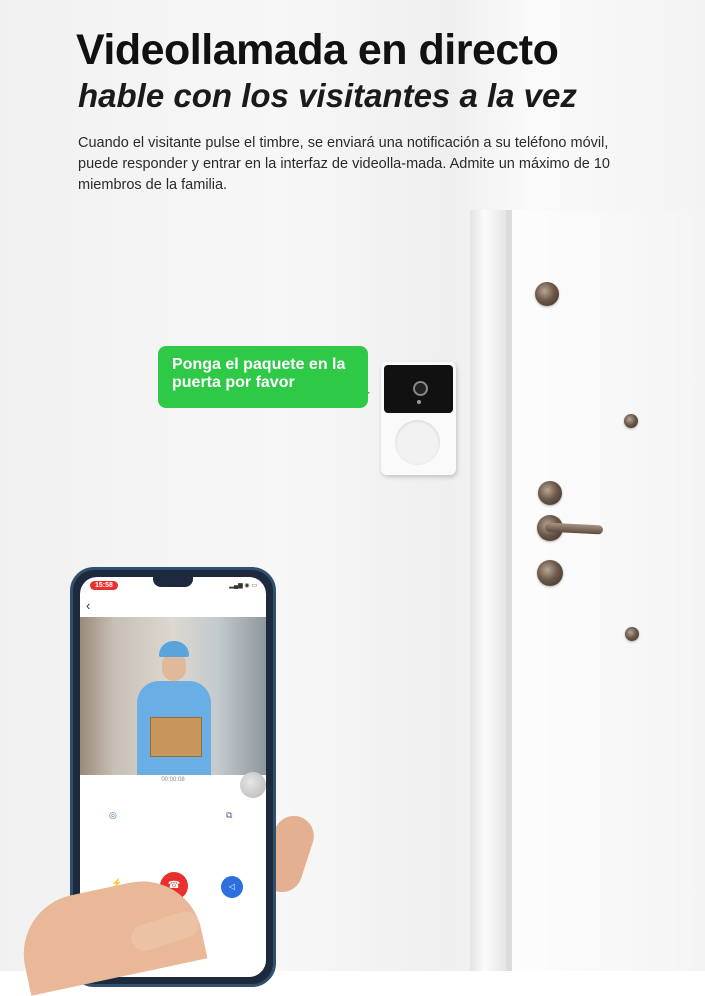 The image size is (705, 996). Describe the element at coordinates (173, 582) in the screenshot. I see `phone-notch` at that location.